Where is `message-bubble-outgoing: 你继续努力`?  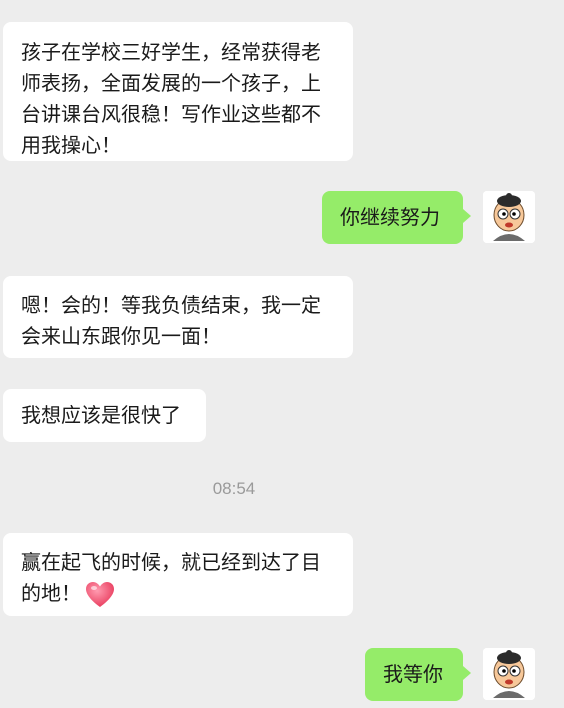
message-bubble-outgoing: 你继续努力 is located at coordinates (396, 217).